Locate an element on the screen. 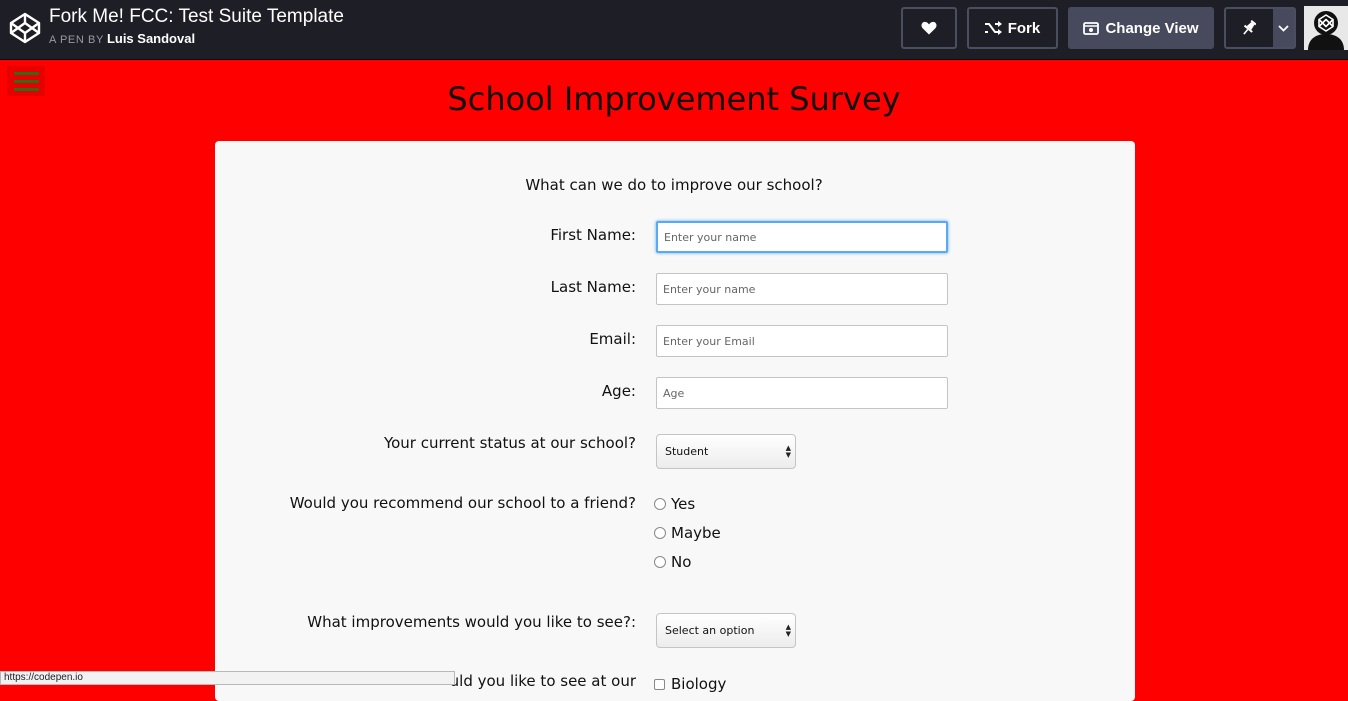 The width and height of the screenshot is (1348, 701). email-label: Email: is located at coordinates (612, 339).